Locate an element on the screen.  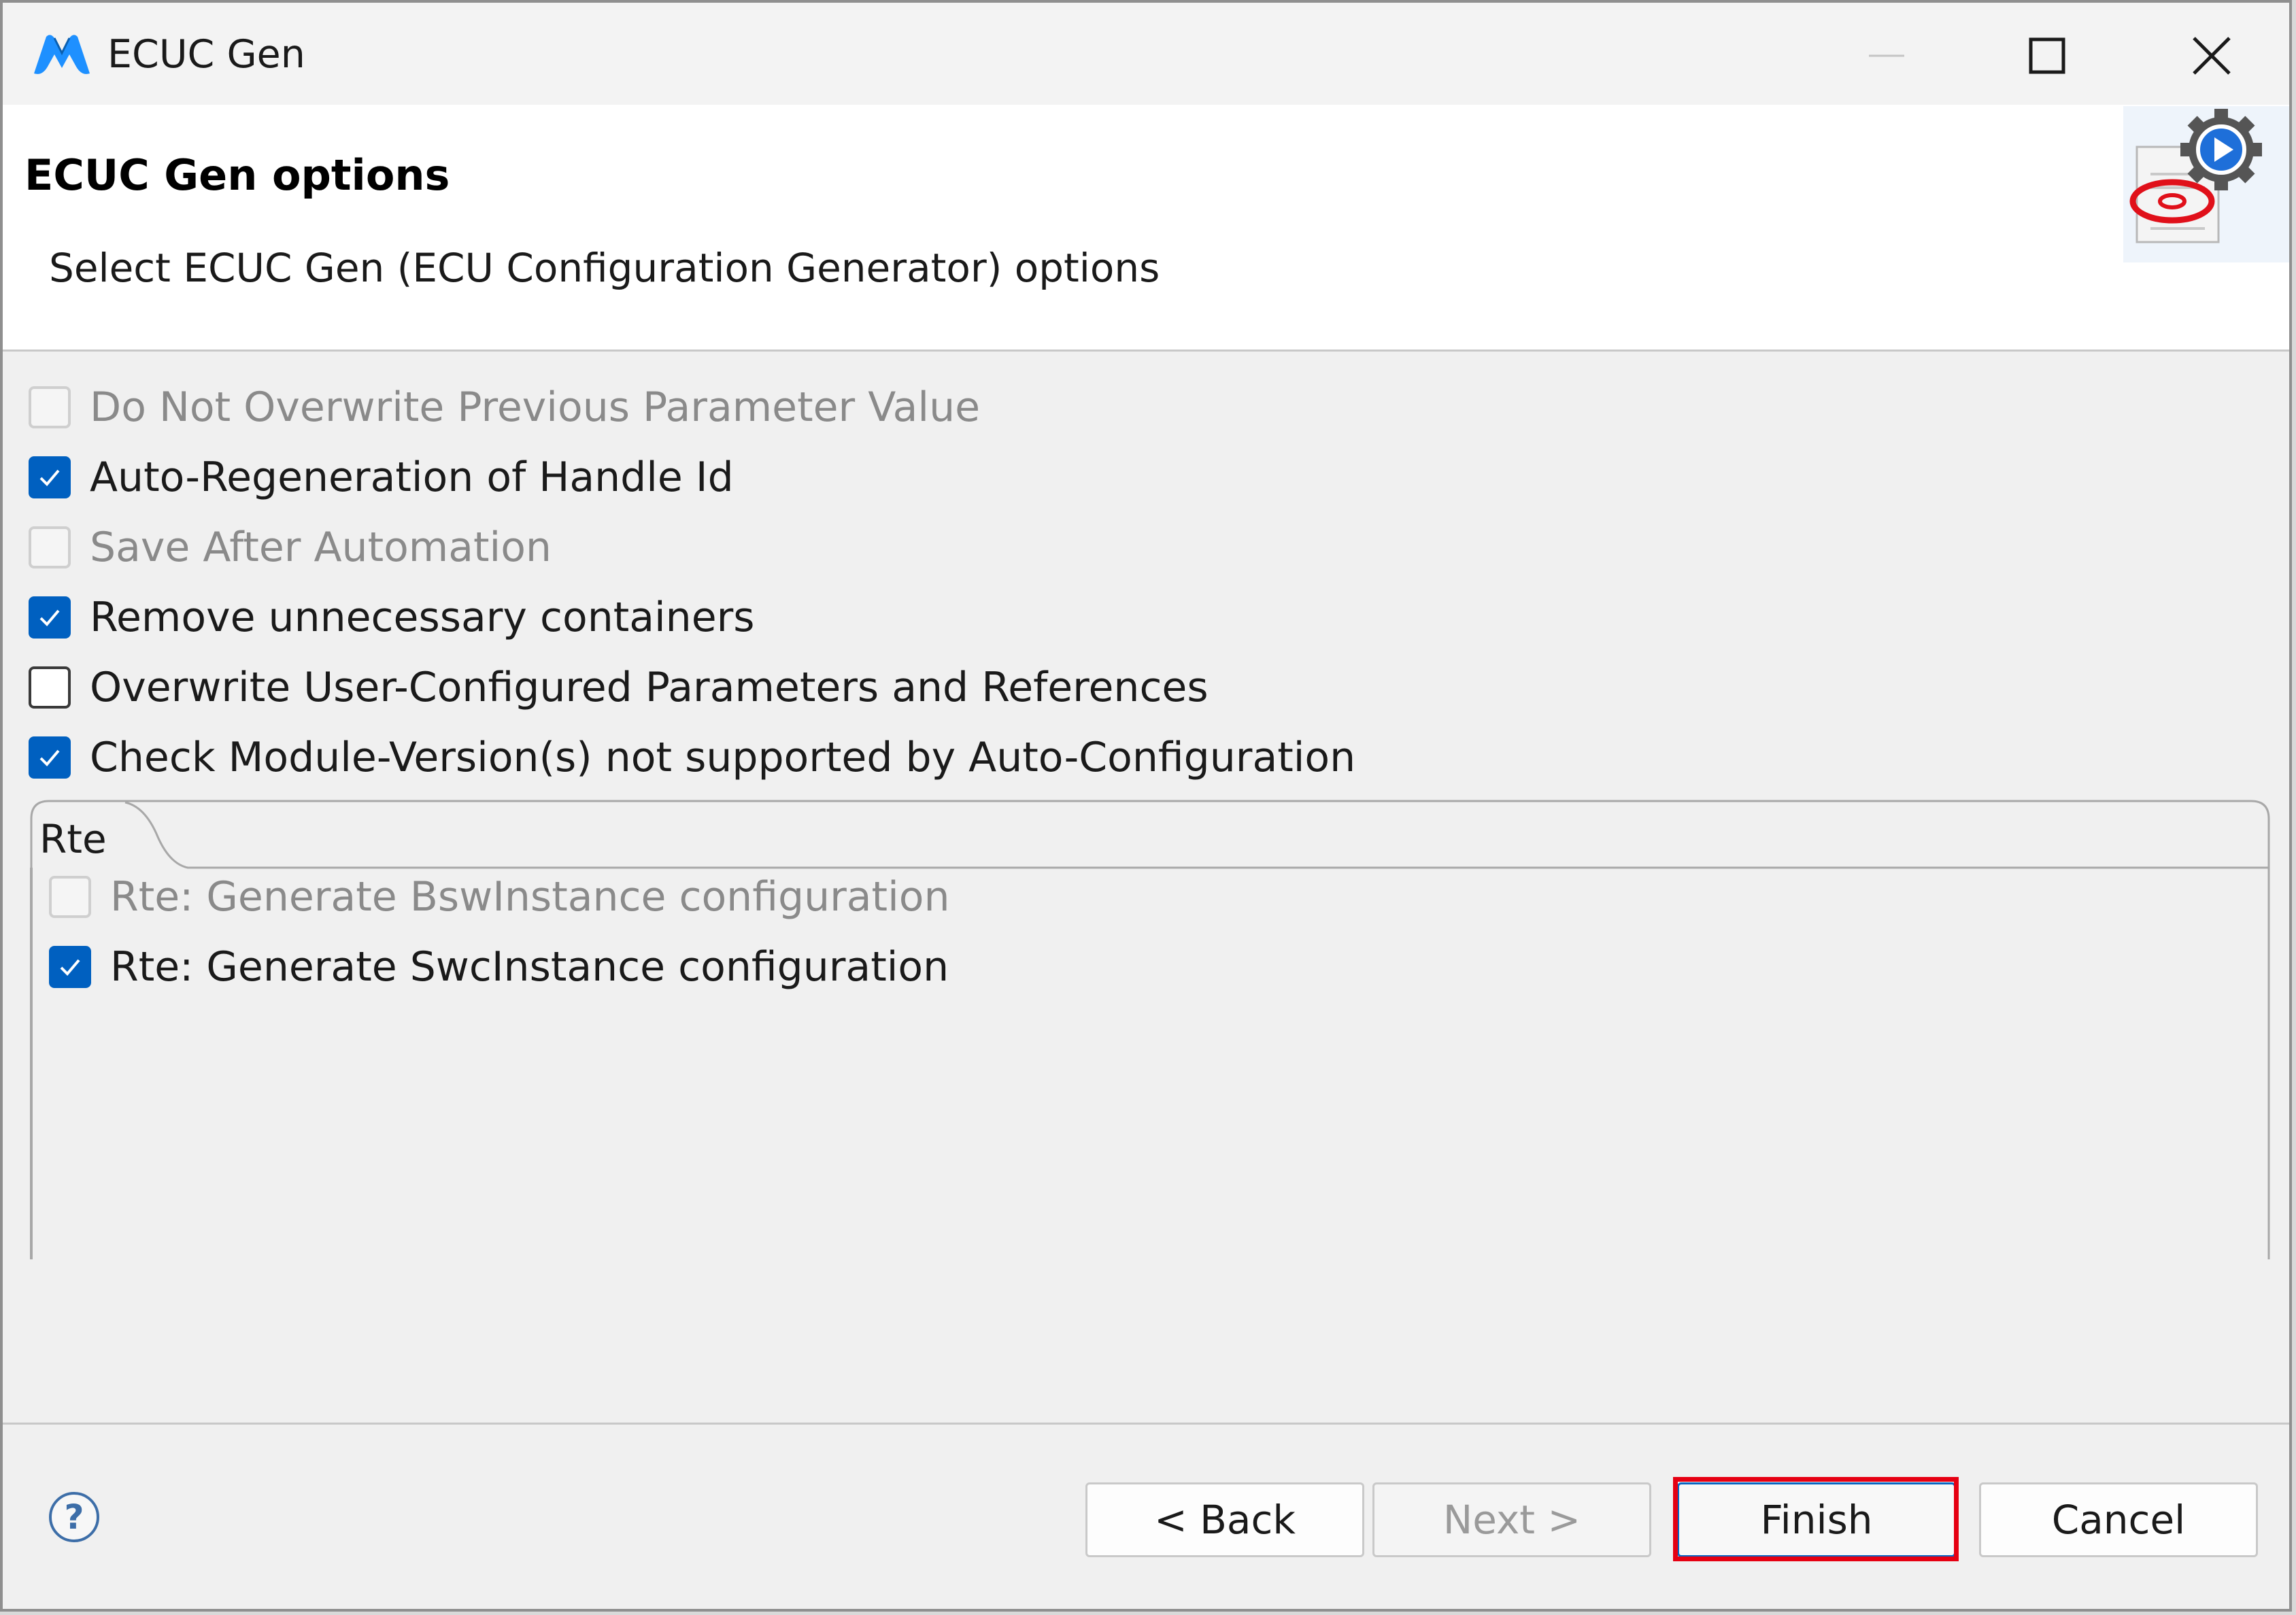
checkbox-remove-containers is located at coordinates (50, 618).